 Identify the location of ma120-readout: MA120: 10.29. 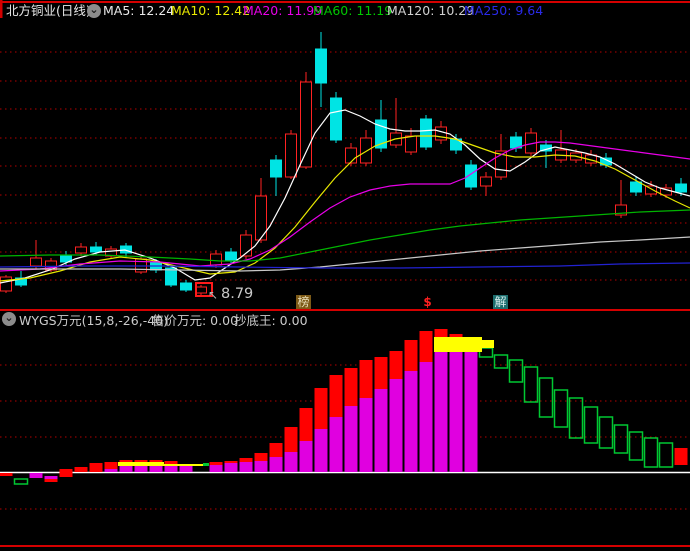
(431, 10).